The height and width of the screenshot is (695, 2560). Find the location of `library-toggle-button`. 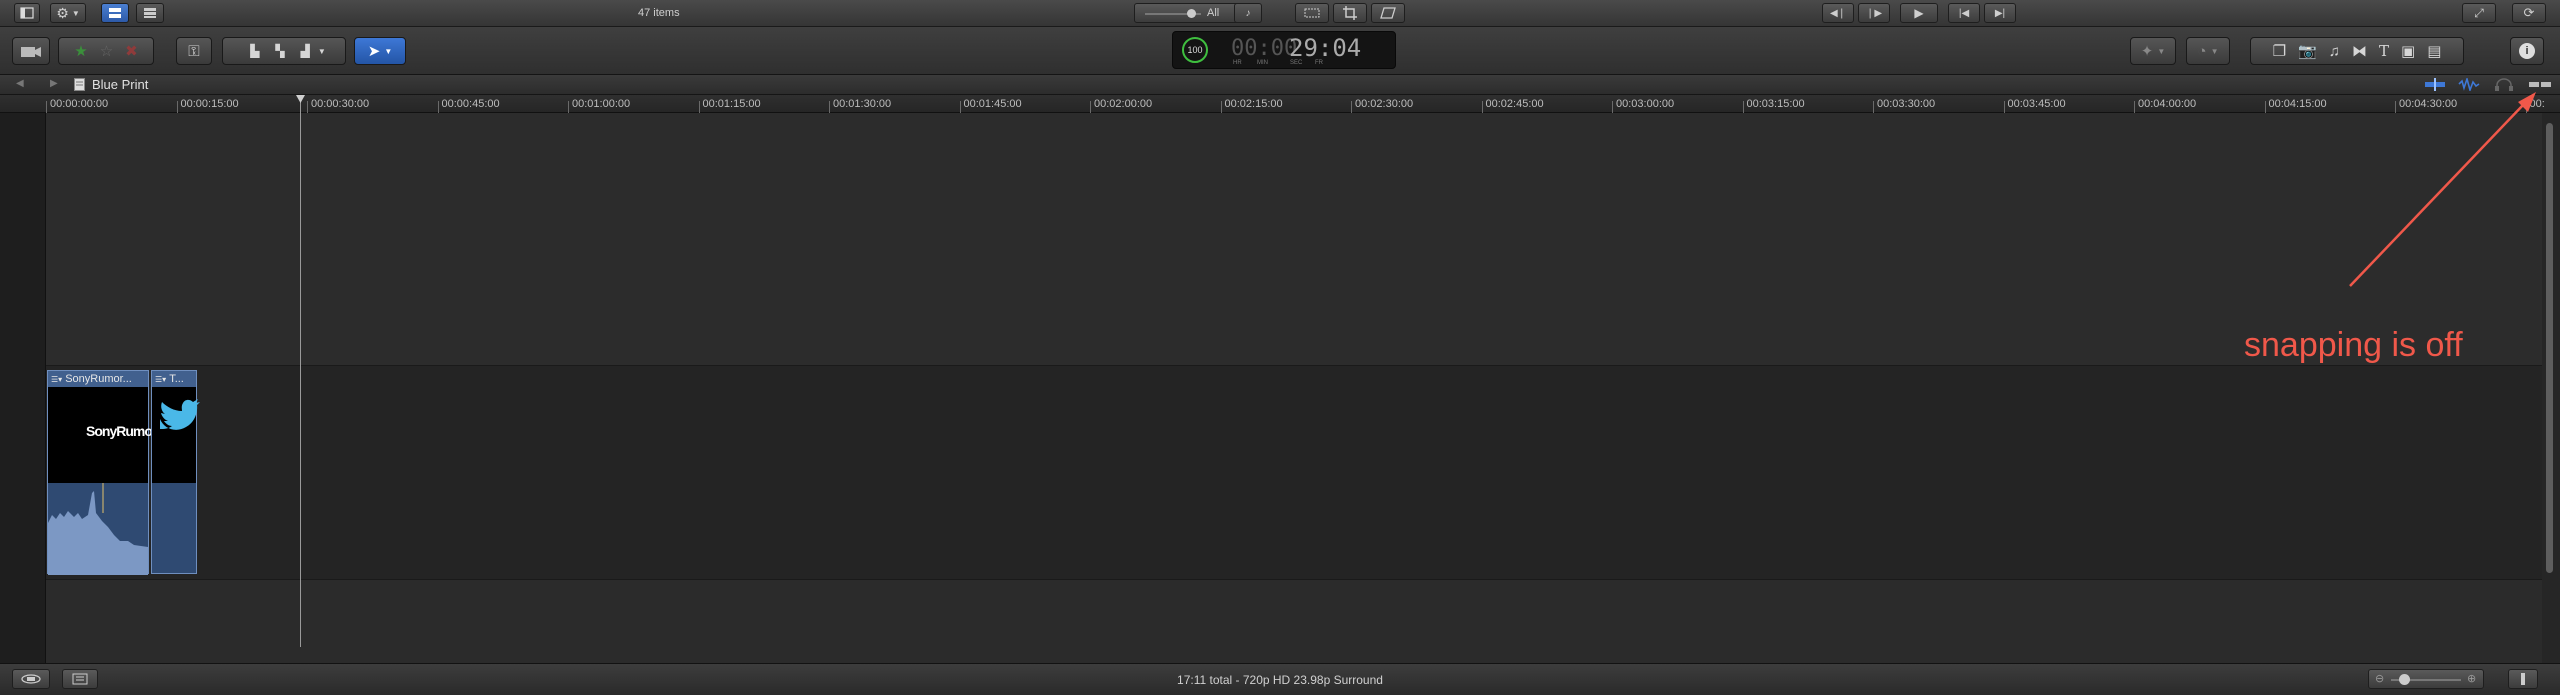

library-toggle-button is located at coordinates (27, 13).